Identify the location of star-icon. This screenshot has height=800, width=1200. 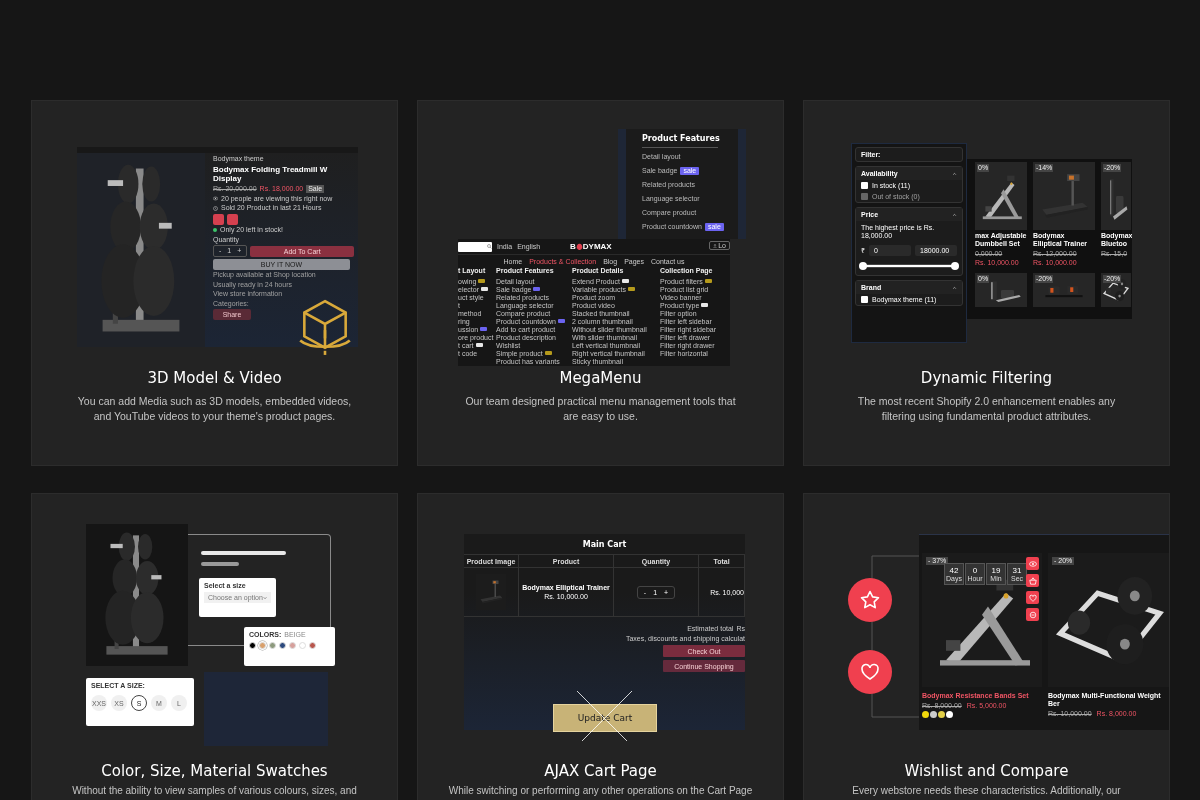
(870, 600).